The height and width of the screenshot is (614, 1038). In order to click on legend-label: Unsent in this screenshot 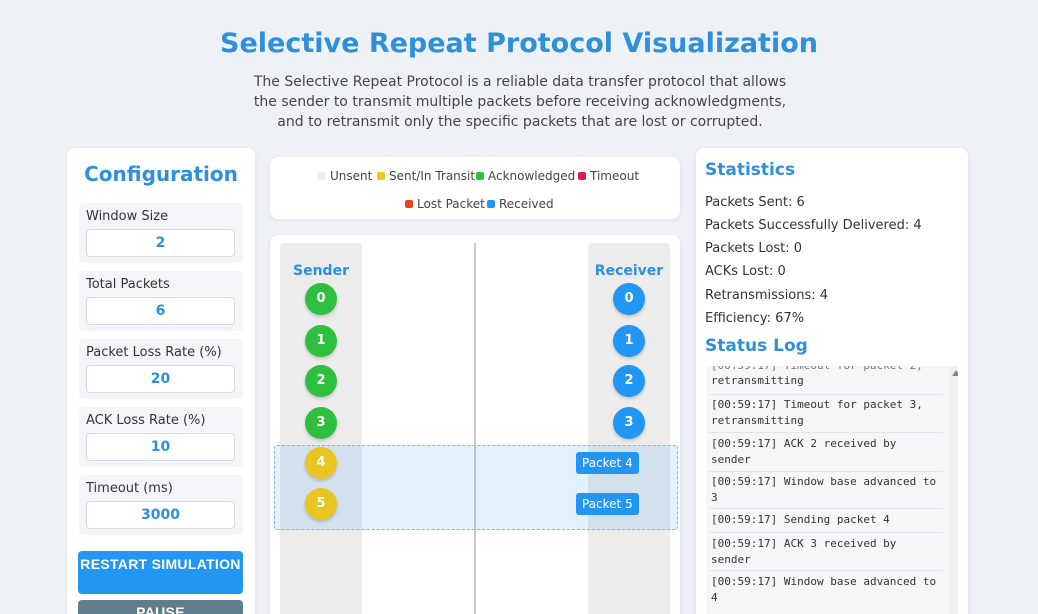, I will do `click(351, 176)`.